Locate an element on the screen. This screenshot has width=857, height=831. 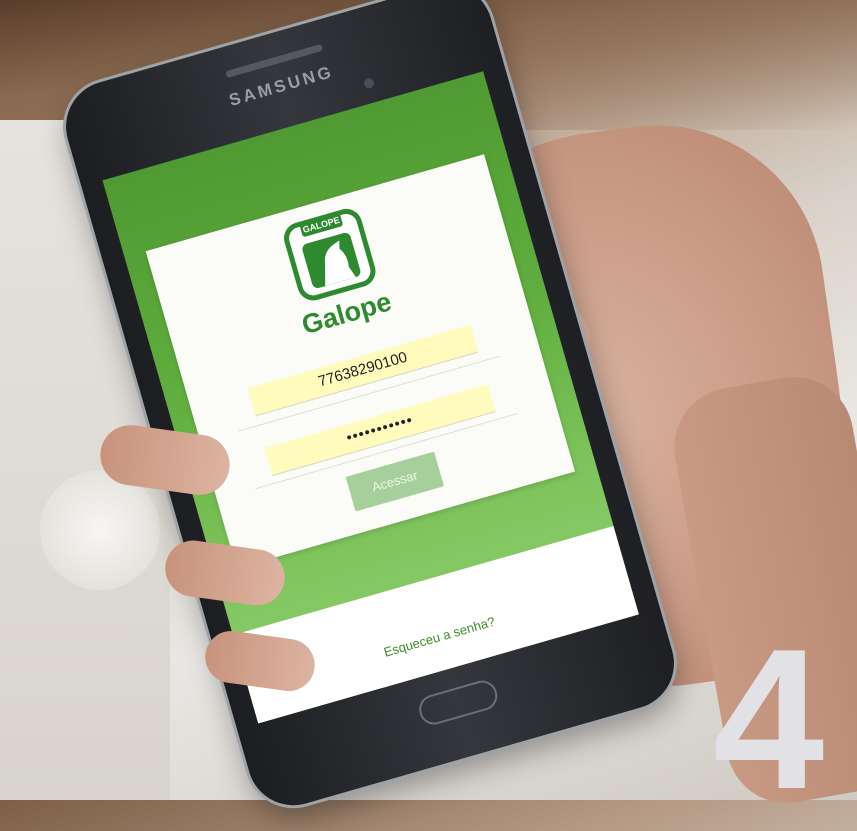
logo-tab: GALOPE is located at coordinates (321, 225).